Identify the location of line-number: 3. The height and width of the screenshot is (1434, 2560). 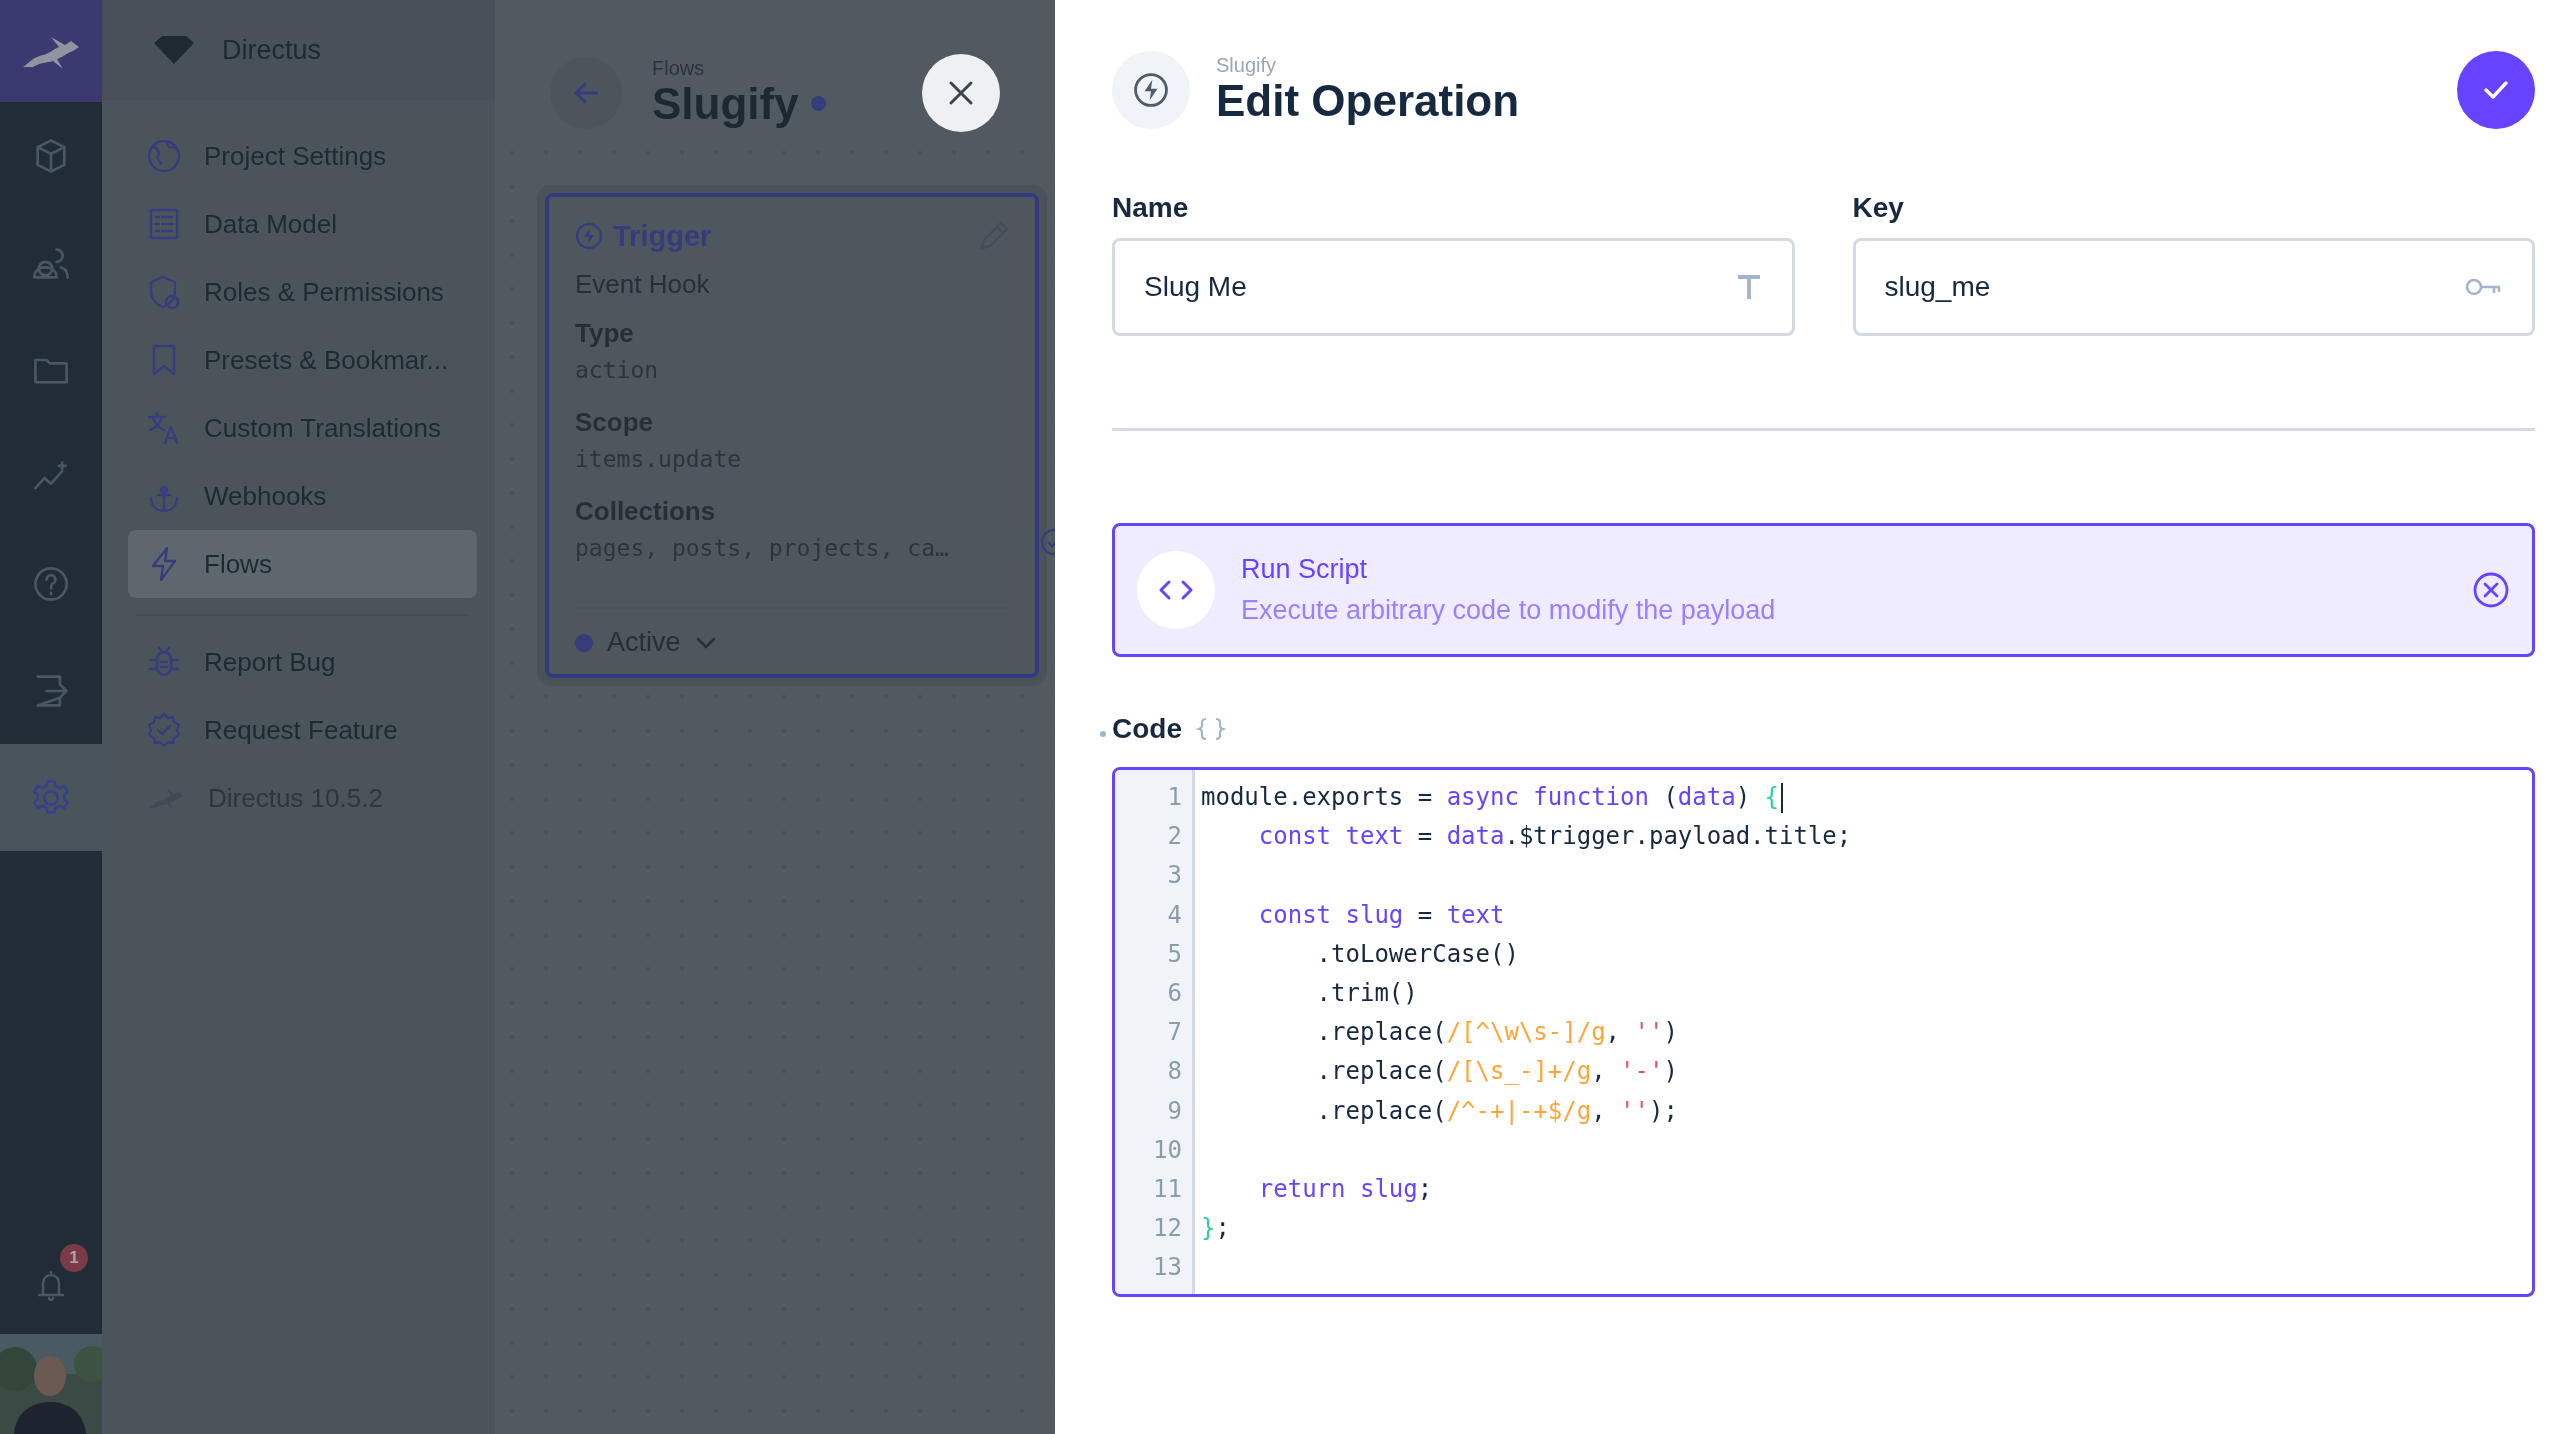
(1174, 876).